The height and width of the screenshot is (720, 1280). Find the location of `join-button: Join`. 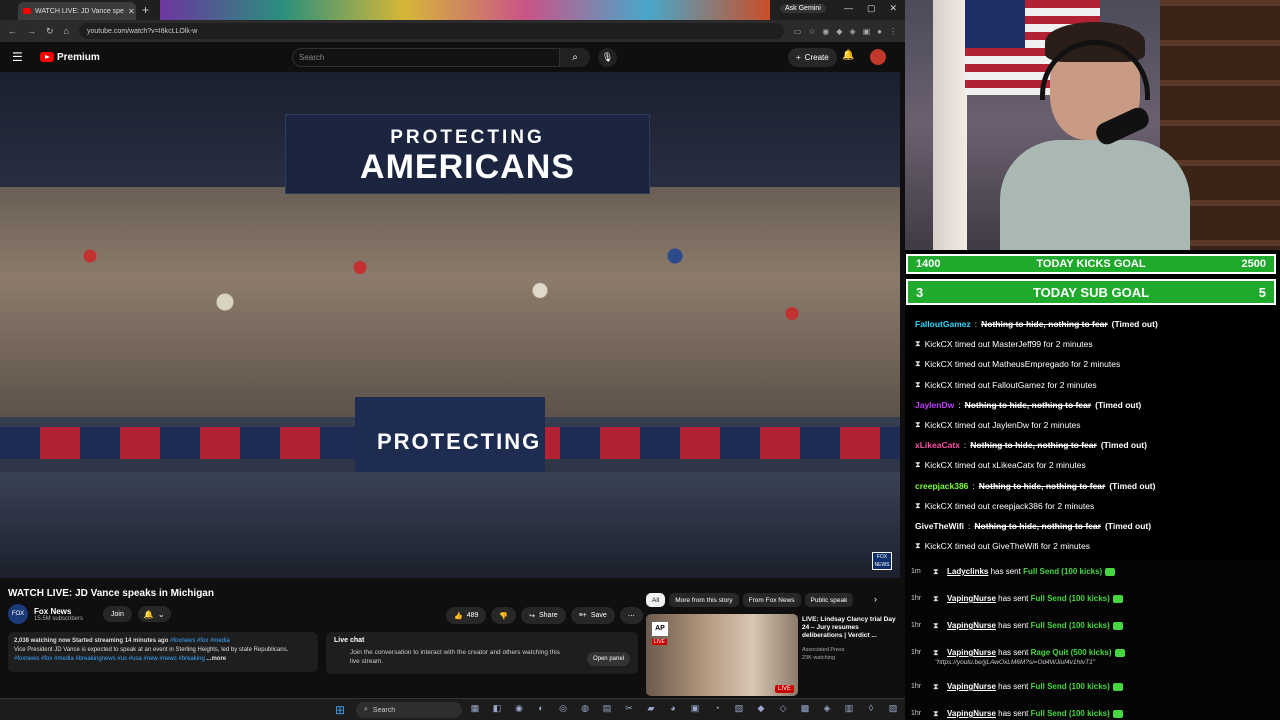

join-button: Join is located at coordinates (117, 614).